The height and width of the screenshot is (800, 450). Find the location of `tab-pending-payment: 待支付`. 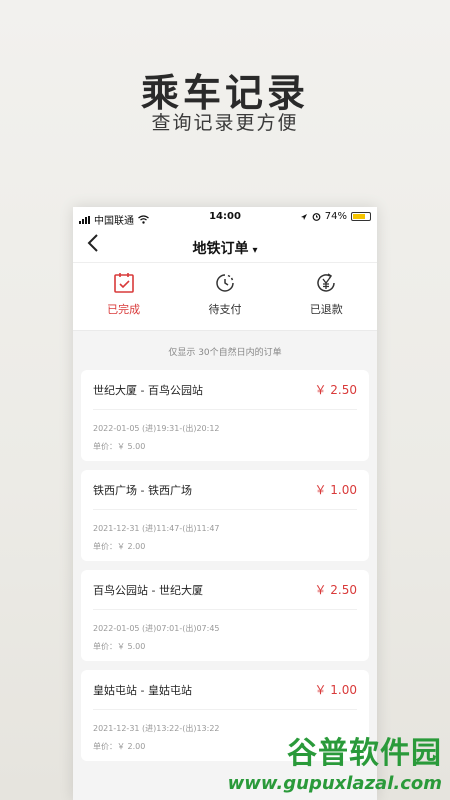

tab-pending-payment: 待支付 is located at coordinates (224, 296).